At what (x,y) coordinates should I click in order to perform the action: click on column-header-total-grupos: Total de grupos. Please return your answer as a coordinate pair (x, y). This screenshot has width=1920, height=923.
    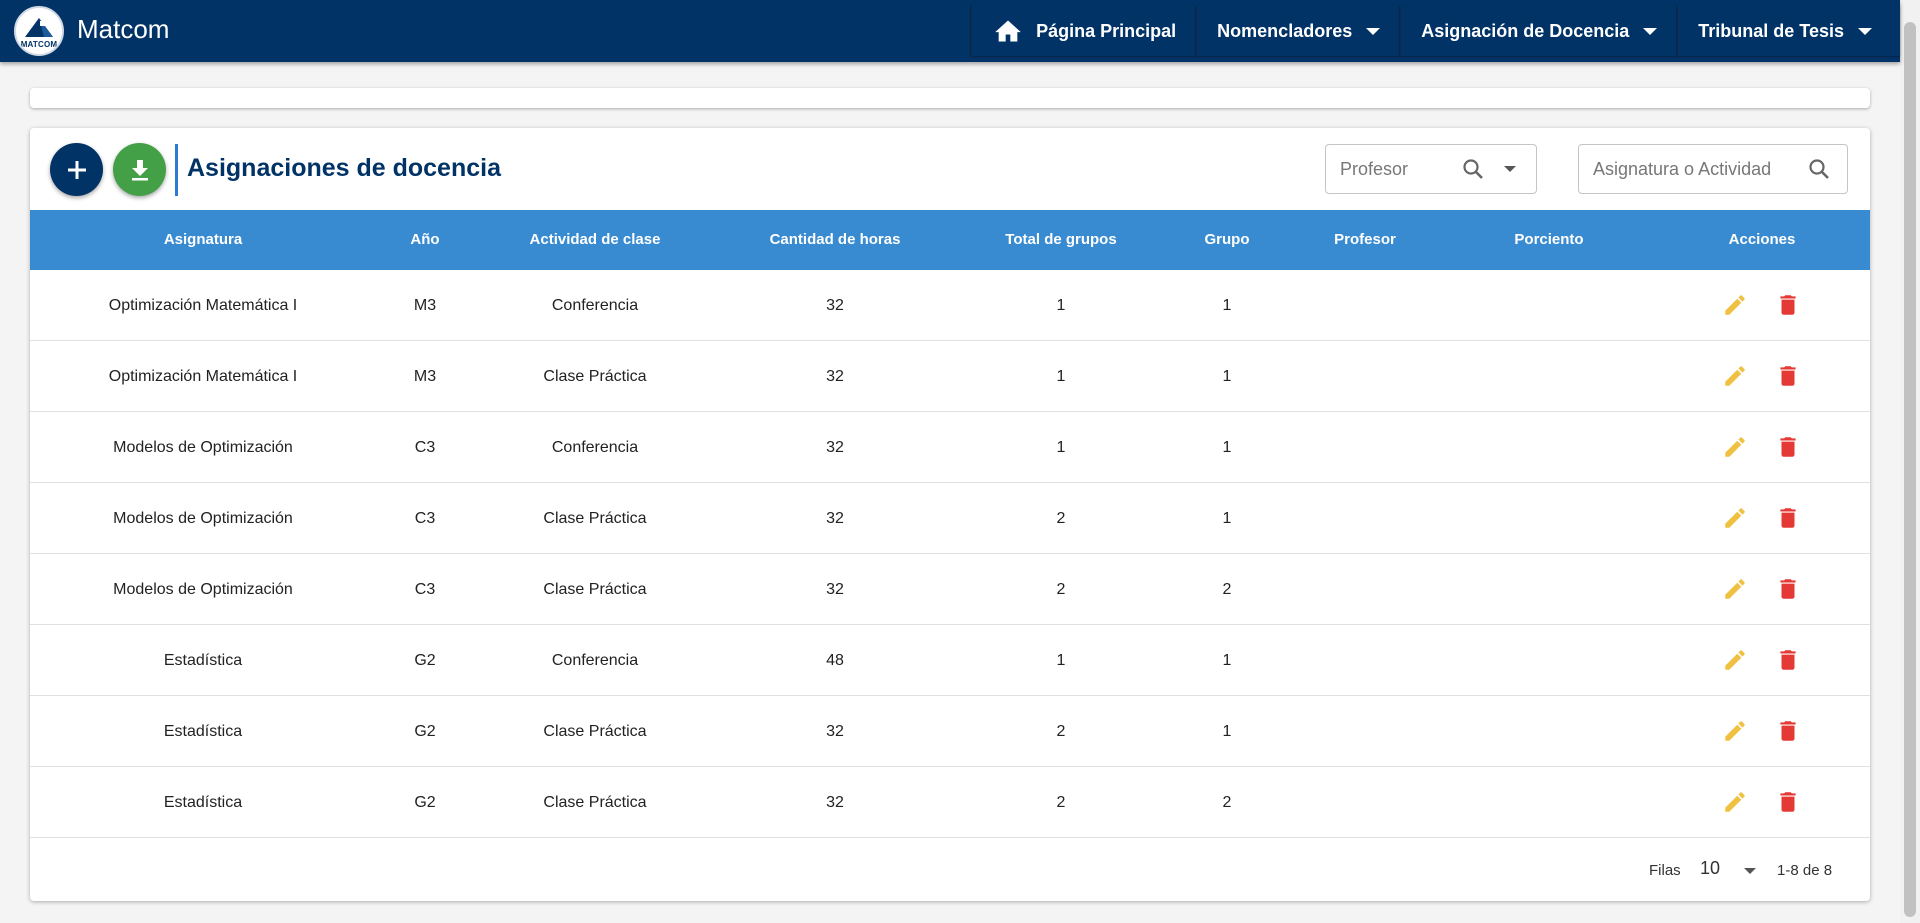
    Looking at the image, I should click on (1060, 240).